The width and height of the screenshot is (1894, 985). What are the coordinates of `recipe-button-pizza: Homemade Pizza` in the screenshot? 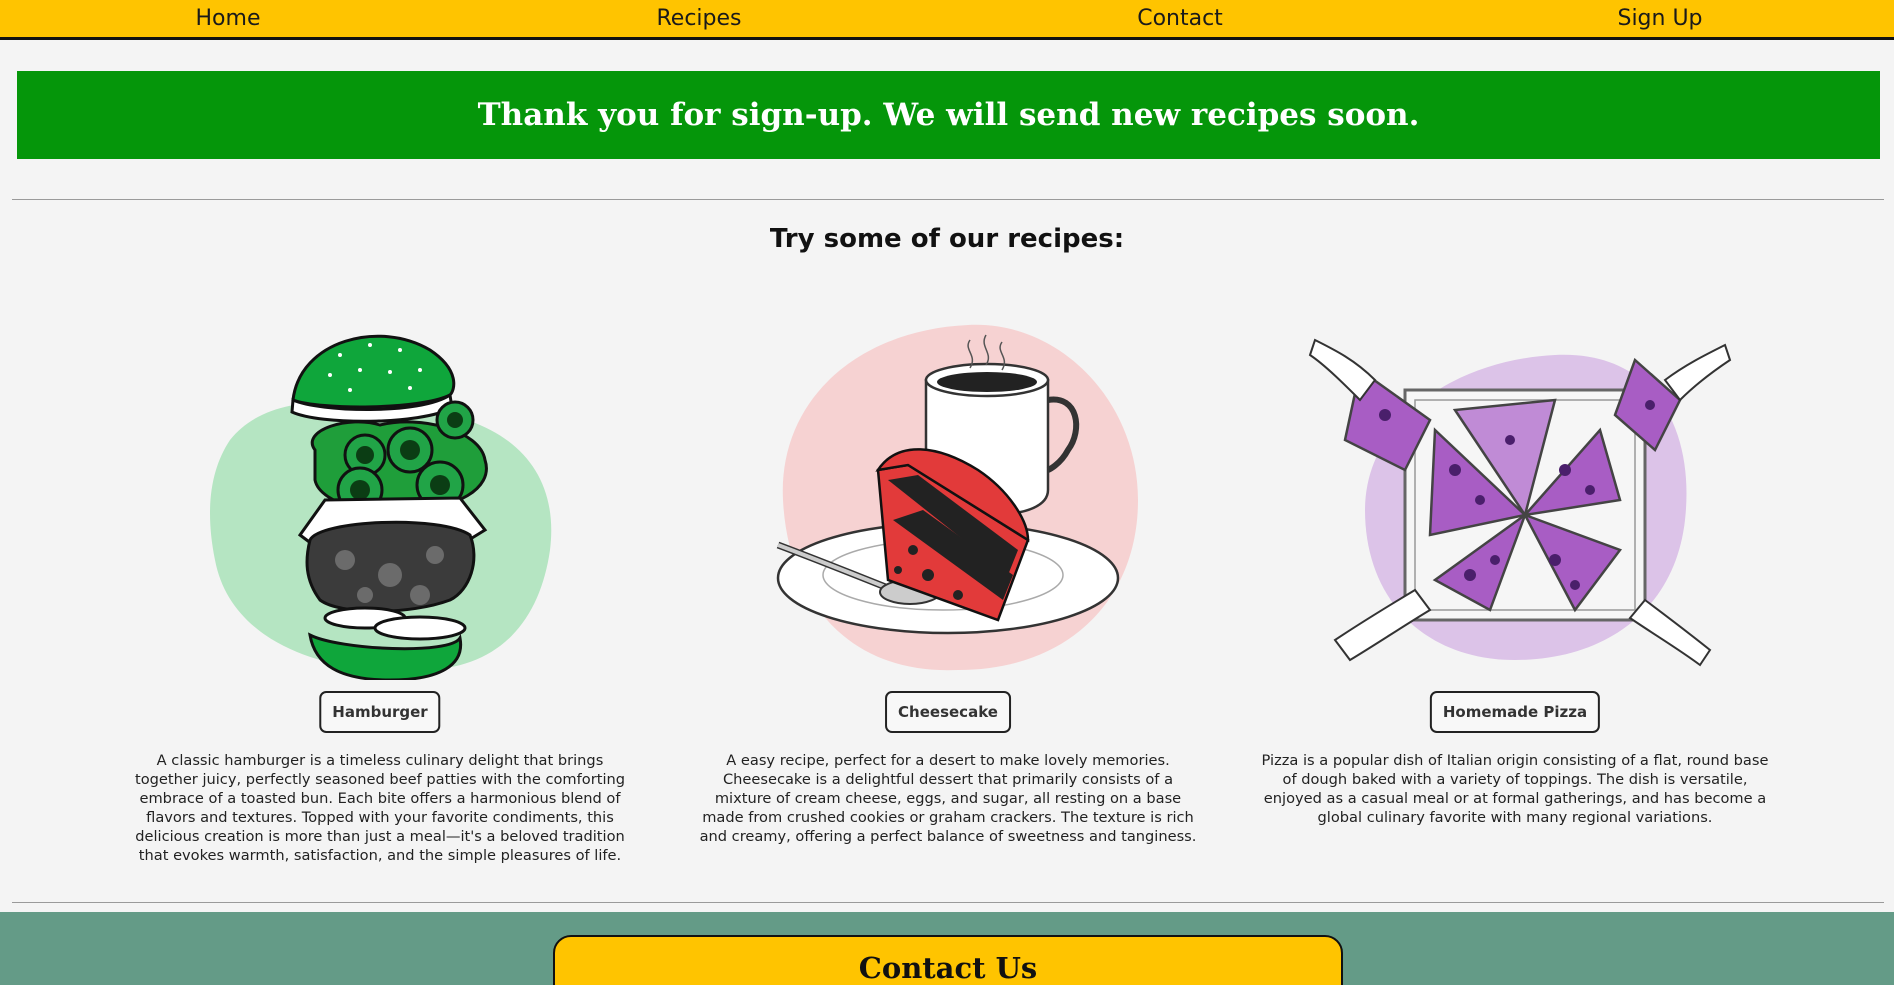 It's located at (1515, 712).